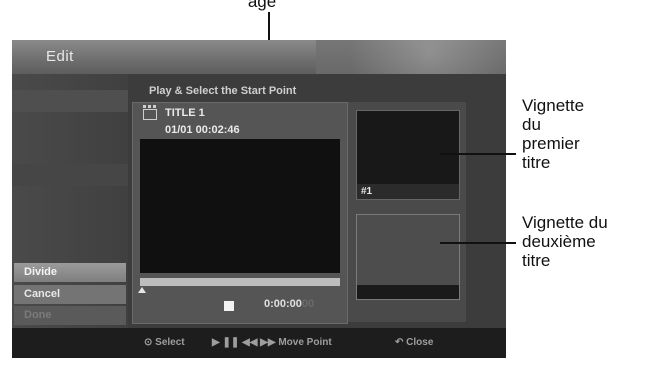 The width and height of the screenshot is (654, 365). Describe the element at coordinates (262, 5) in the screenshot. I see `callout-label-top: age` at that location.